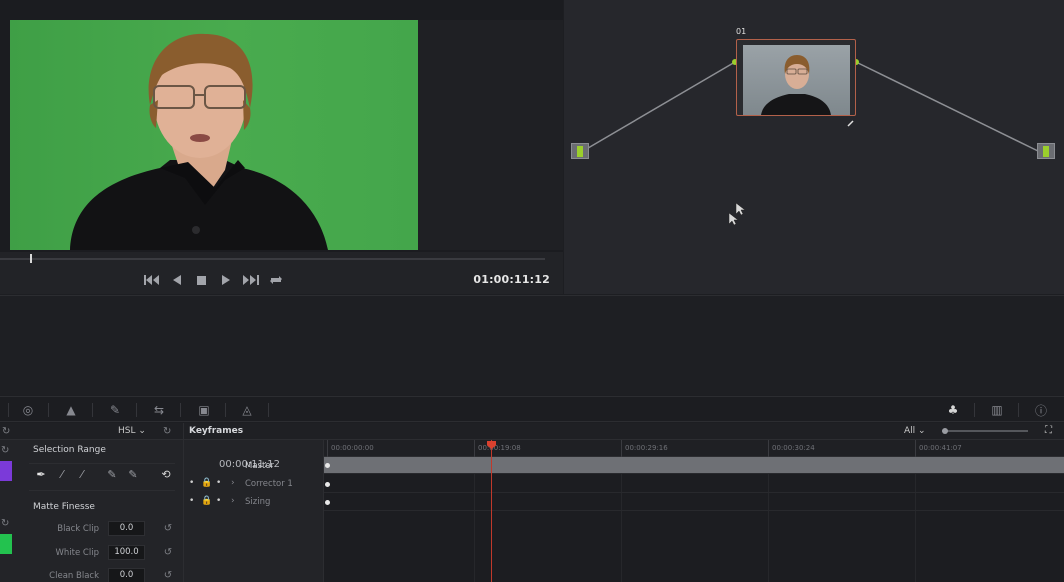  I want to click on source-input-port, so click(580, 151).